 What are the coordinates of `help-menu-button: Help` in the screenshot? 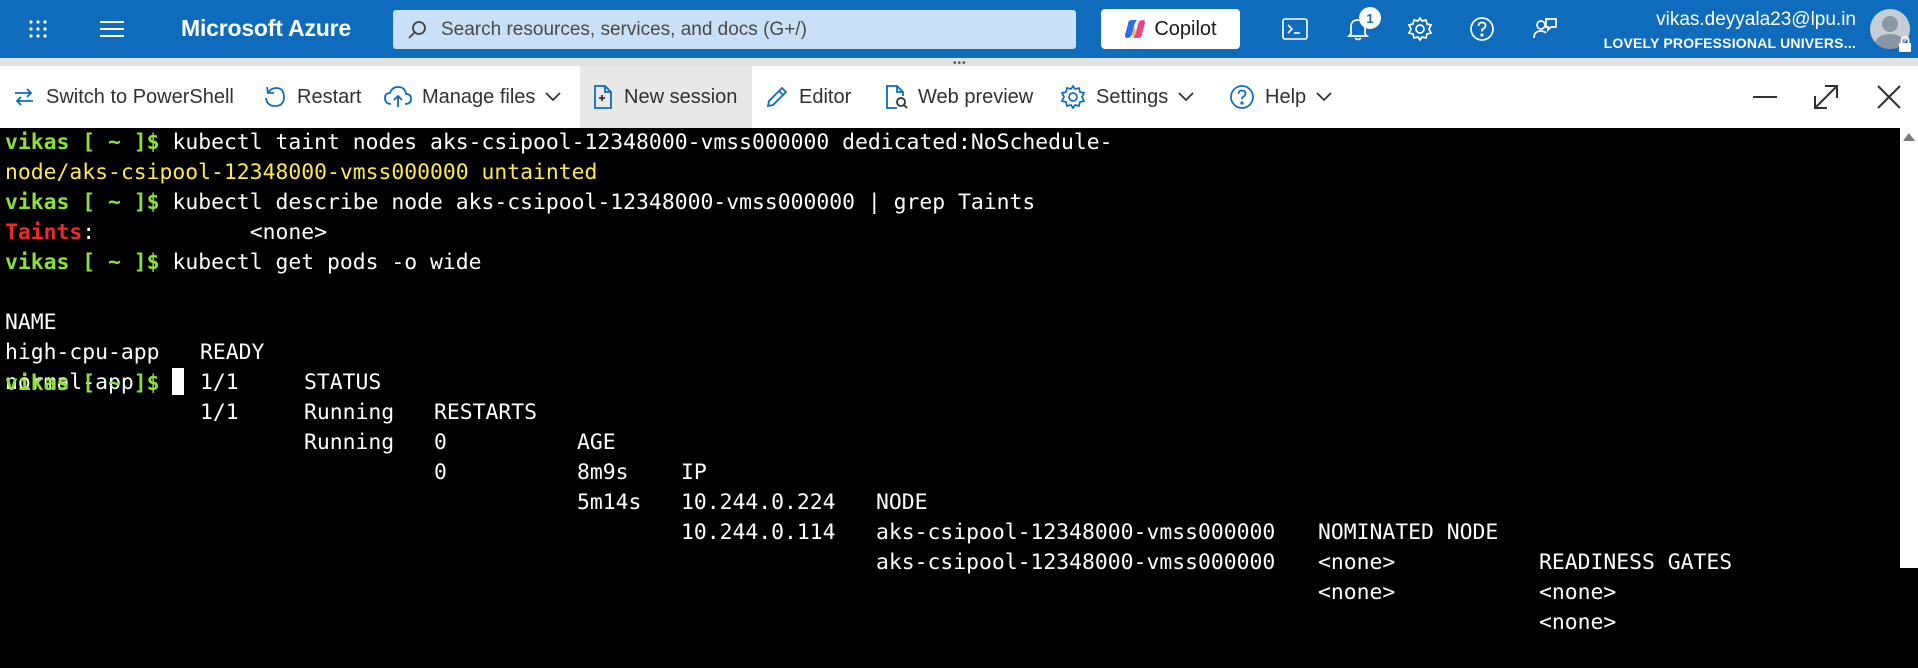 It's located at (1280, 97).